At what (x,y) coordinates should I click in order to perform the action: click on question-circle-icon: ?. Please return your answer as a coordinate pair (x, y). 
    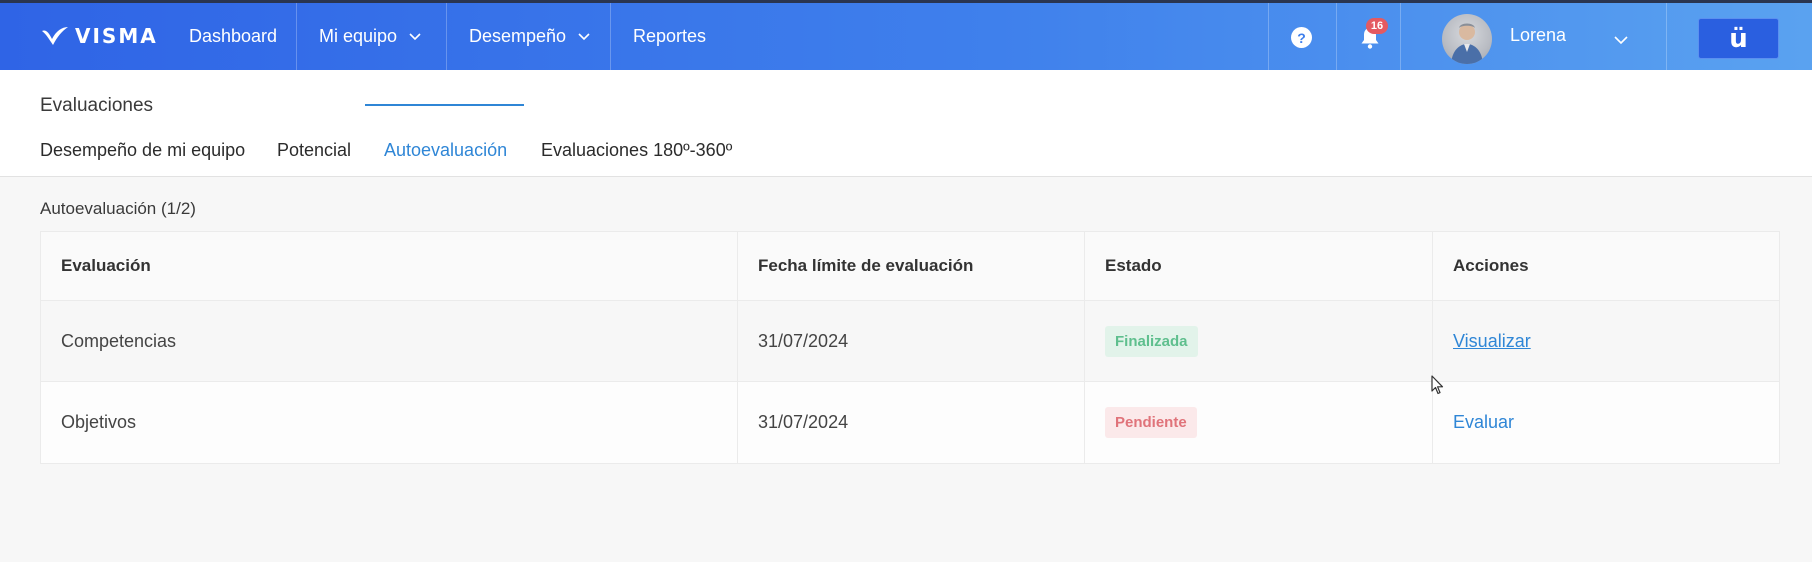
    Looking at the image, I should click on (1301, 37).